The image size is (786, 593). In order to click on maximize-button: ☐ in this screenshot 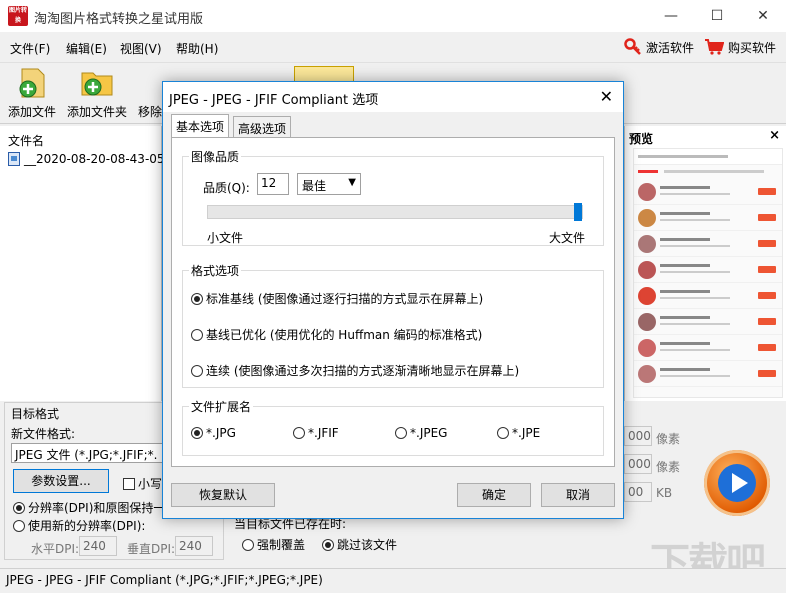, I will do `click(717, 16)`.